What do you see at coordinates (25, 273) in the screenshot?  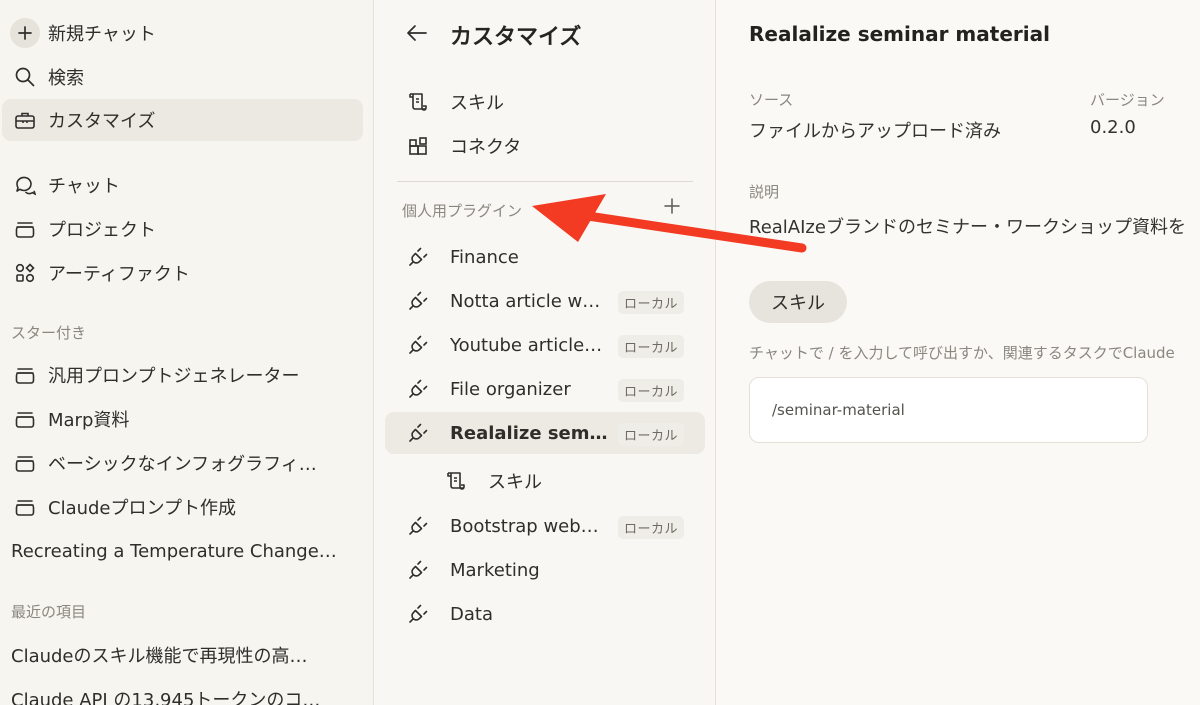 I see `shapes-icon` at bounding box center [25, 273].